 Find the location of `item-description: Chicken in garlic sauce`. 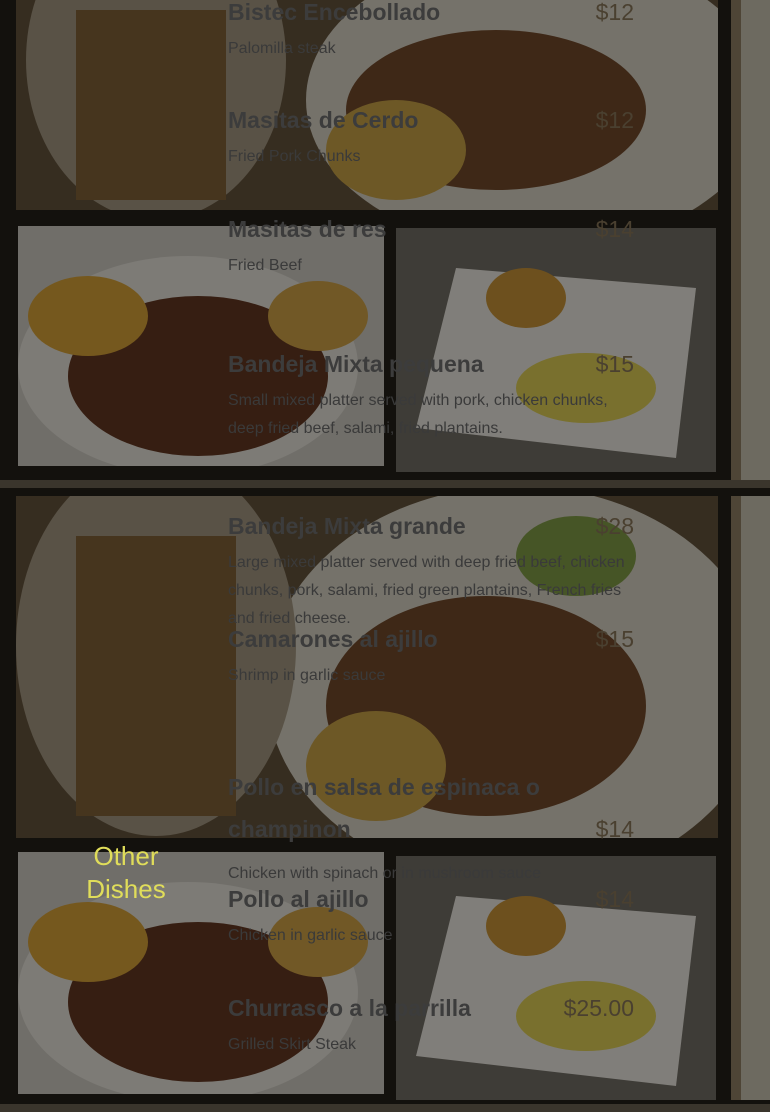

item-description: Chicken in garlic sauce is located at coordinates (310, 935).